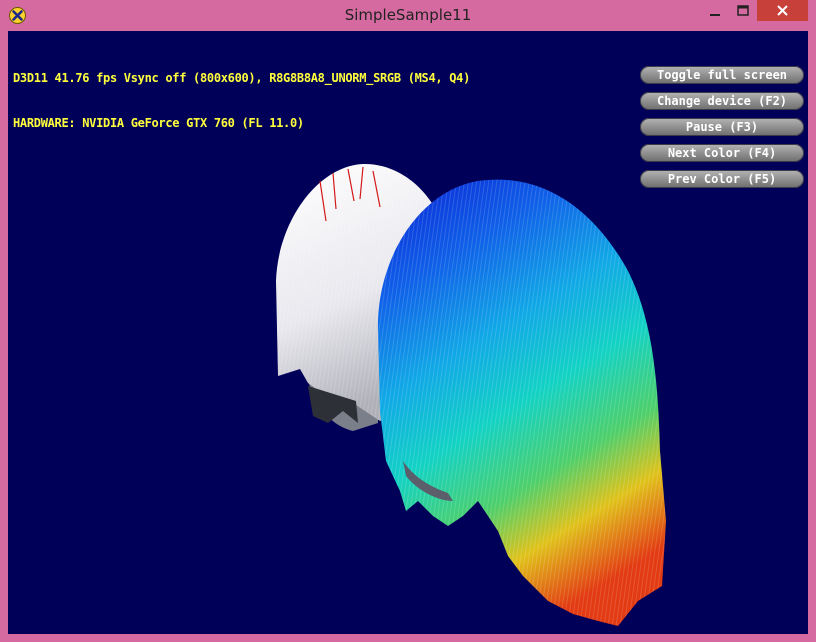  What do you see at coordinates (722, 153) in the screenshot?
I see `next-color-button: Next Color (F4)` at bounding box center [722, 153].